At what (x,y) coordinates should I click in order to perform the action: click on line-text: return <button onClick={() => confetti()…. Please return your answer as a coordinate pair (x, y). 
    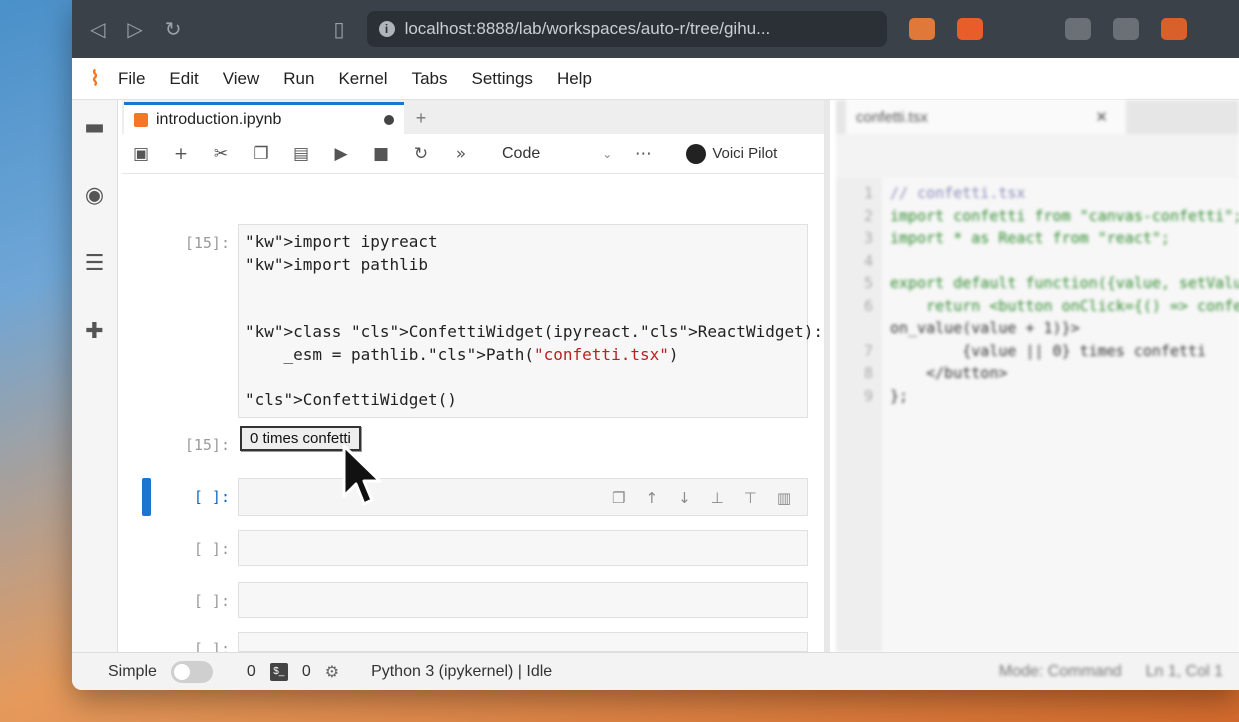
    Looking at the image, I should click on (1082, 305).